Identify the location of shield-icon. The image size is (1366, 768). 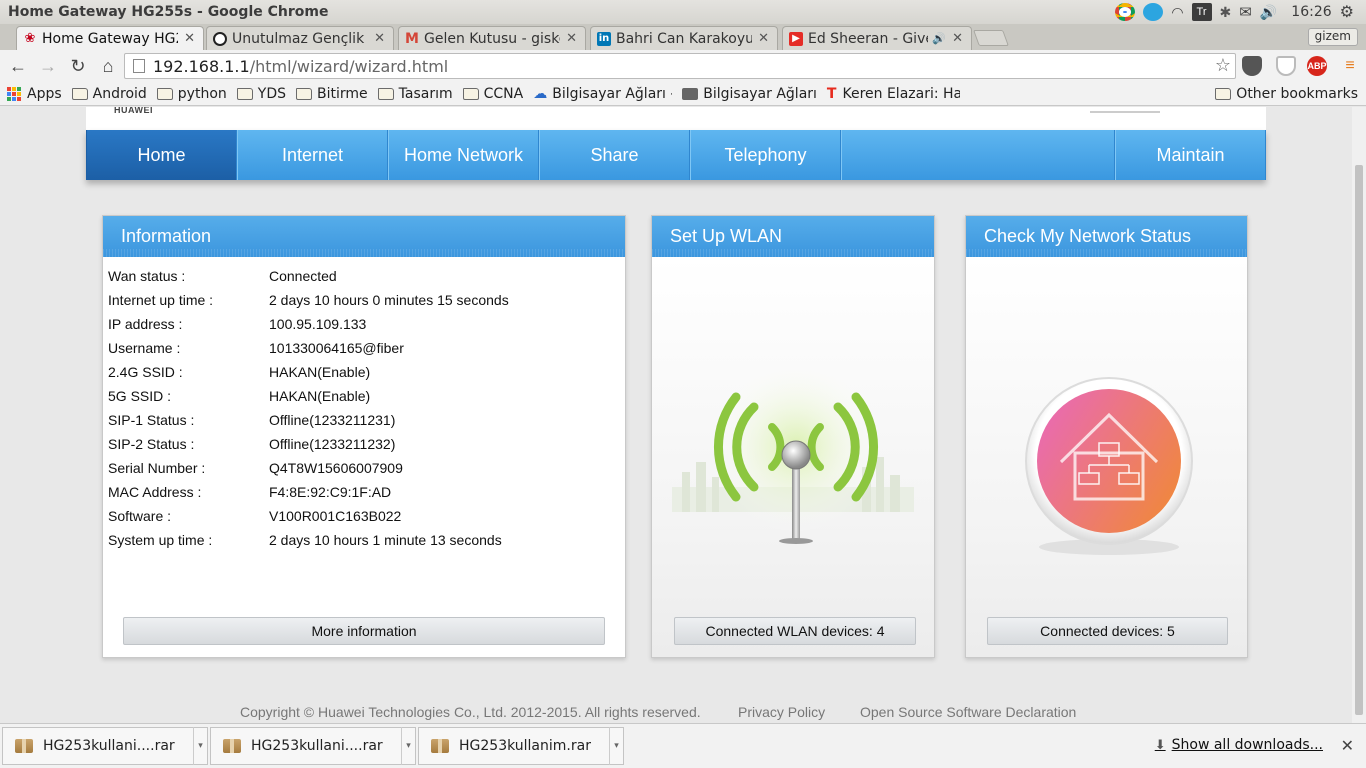
(1286, 66).